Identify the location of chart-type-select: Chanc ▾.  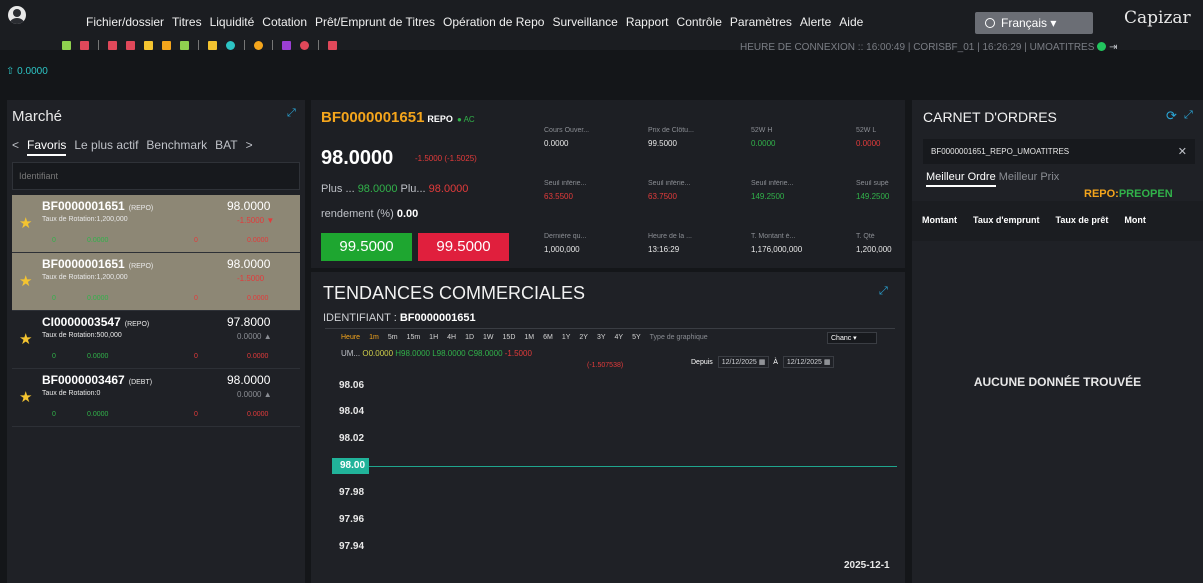
(852, 338).